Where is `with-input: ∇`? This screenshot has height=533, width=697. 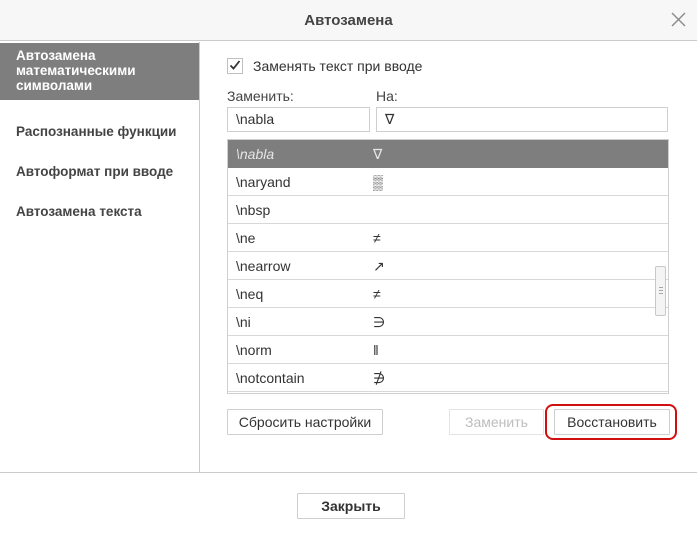 with-input: ∇ is located at coordinates (522, 119).